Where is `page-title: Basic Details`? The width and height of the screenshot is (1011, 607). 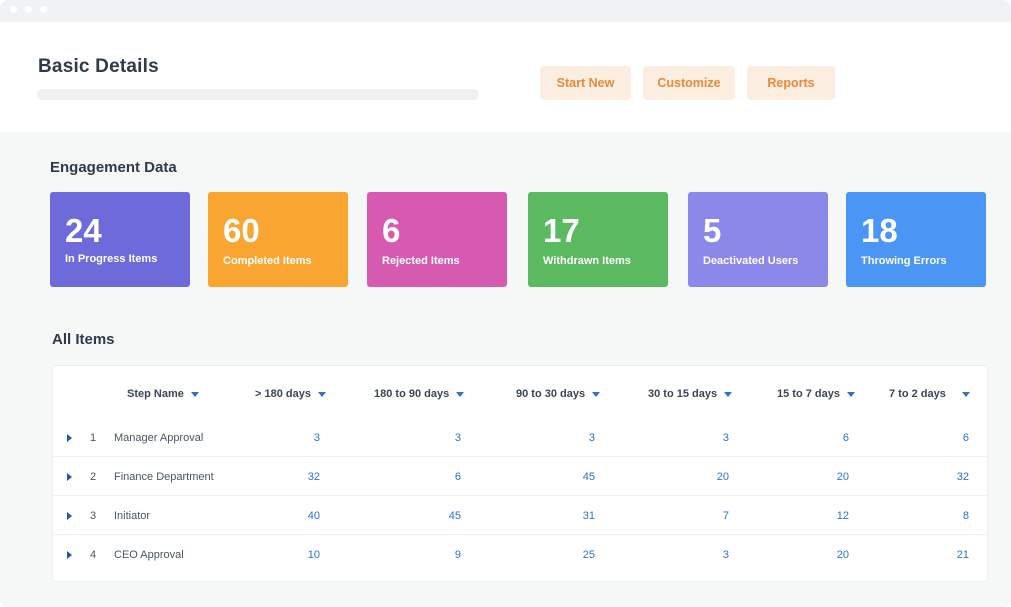 page-title: Basic Details is located at coordinates (98, 66).